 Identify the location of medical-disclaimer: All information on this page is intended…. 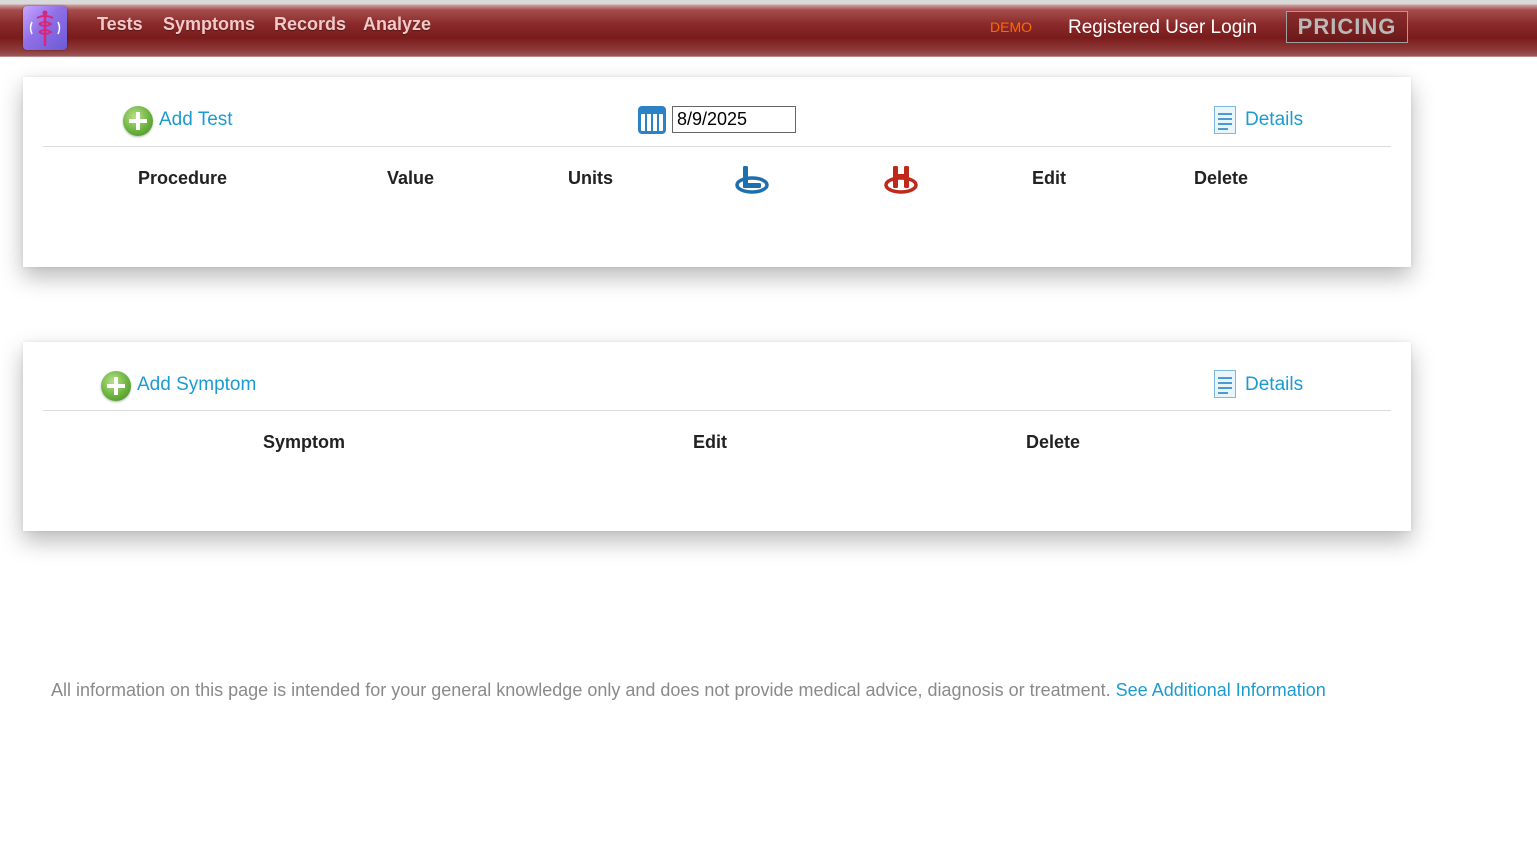
(688, 690).